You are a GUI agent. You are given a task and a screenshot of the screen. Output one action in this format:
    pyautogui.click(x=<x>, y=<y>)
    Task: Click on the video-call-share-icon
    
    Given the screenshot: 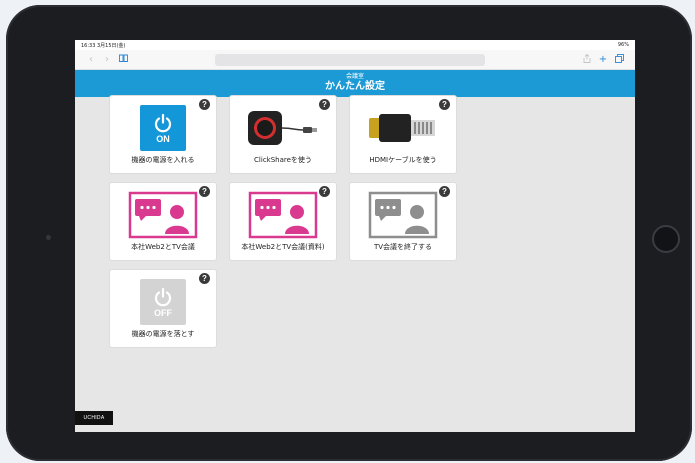 What is the action you would take?
    pyautogui.click(x=283, y=215)
    